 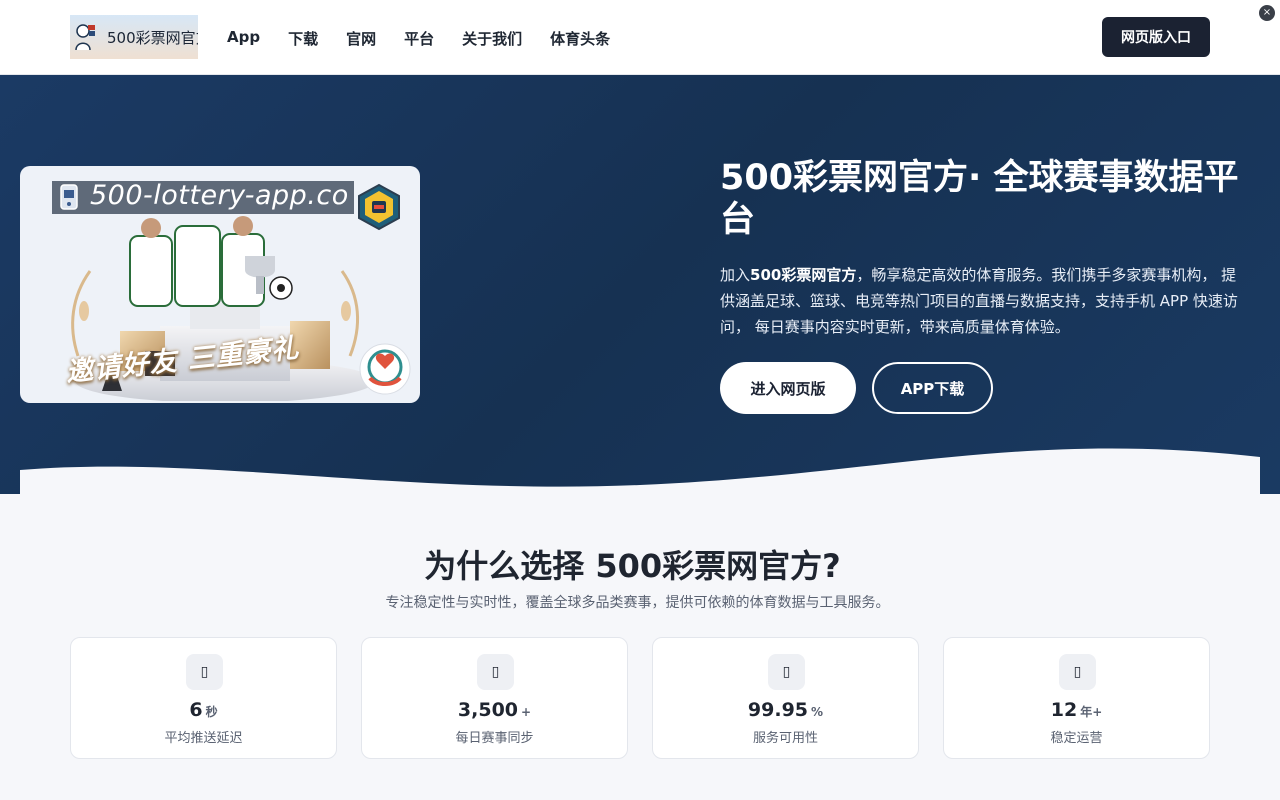 What do you see at coordinates (361, 38) in the screenshot?
I see `nav-item-official: 官网` at bounding box center [361, 38].